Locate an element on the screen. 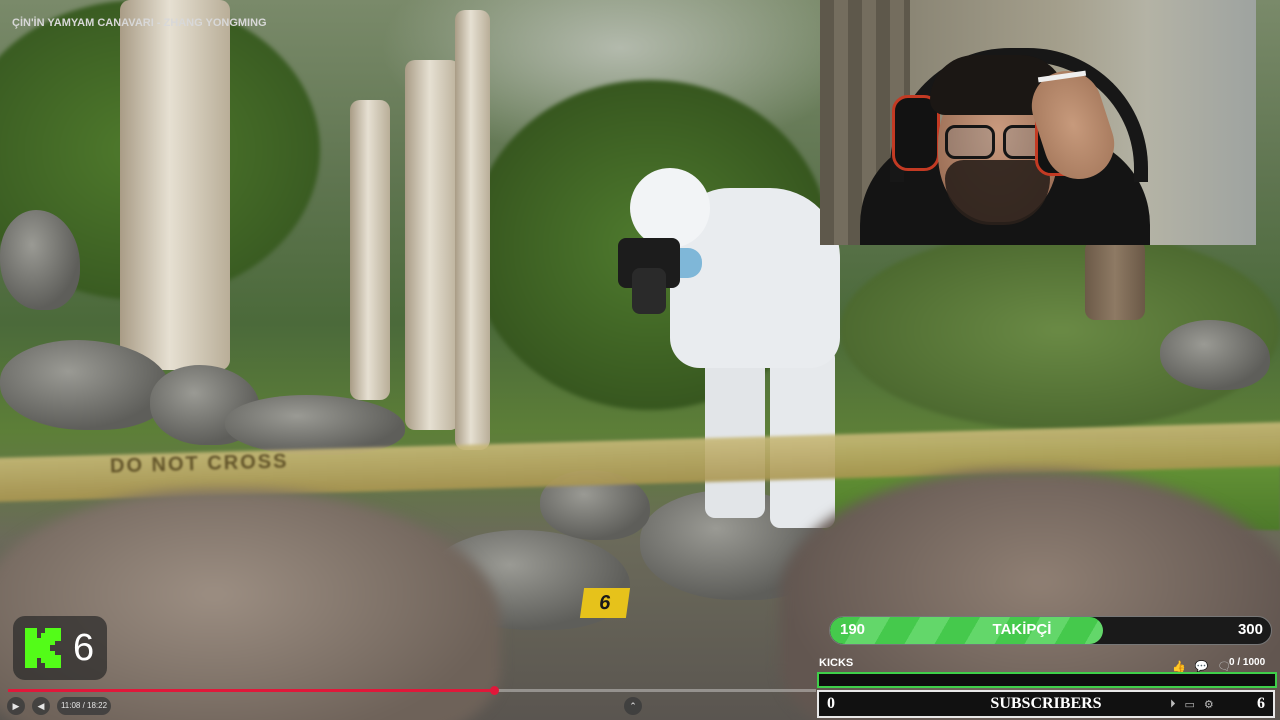 The image size is (1280, 720). subtitles-icon: ▭ is located at coordinates (1190, 704).